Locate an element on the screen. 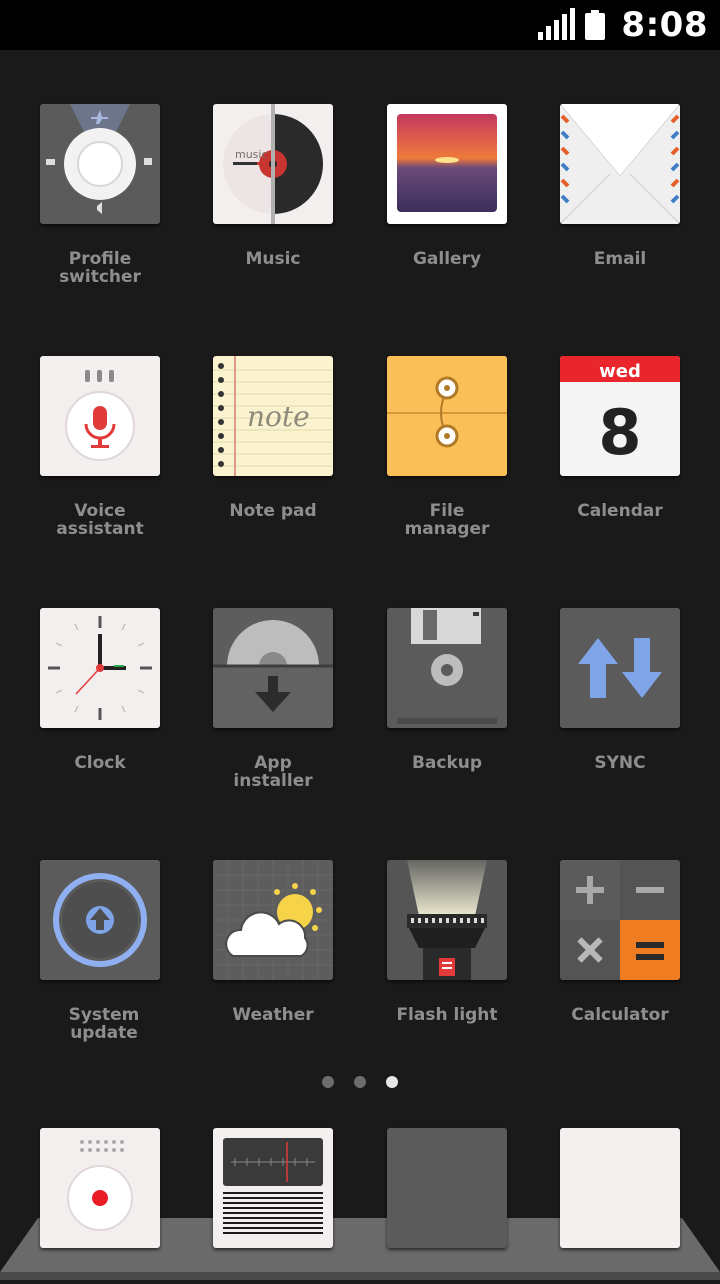  notepad-icon-text: note is located at coordinates (278, 416).